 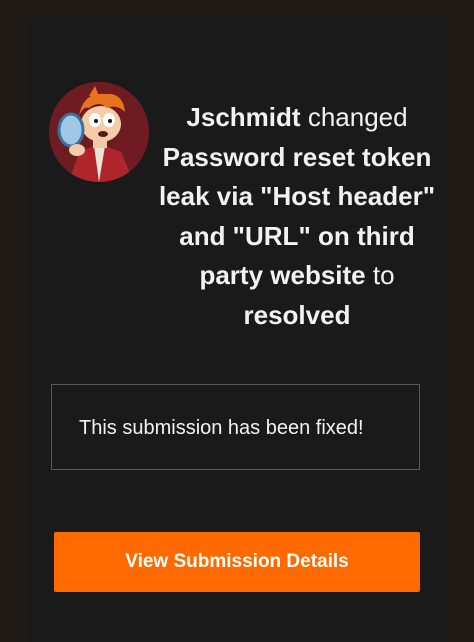 I want to click on user-avatar, so click(x=99, y=132).